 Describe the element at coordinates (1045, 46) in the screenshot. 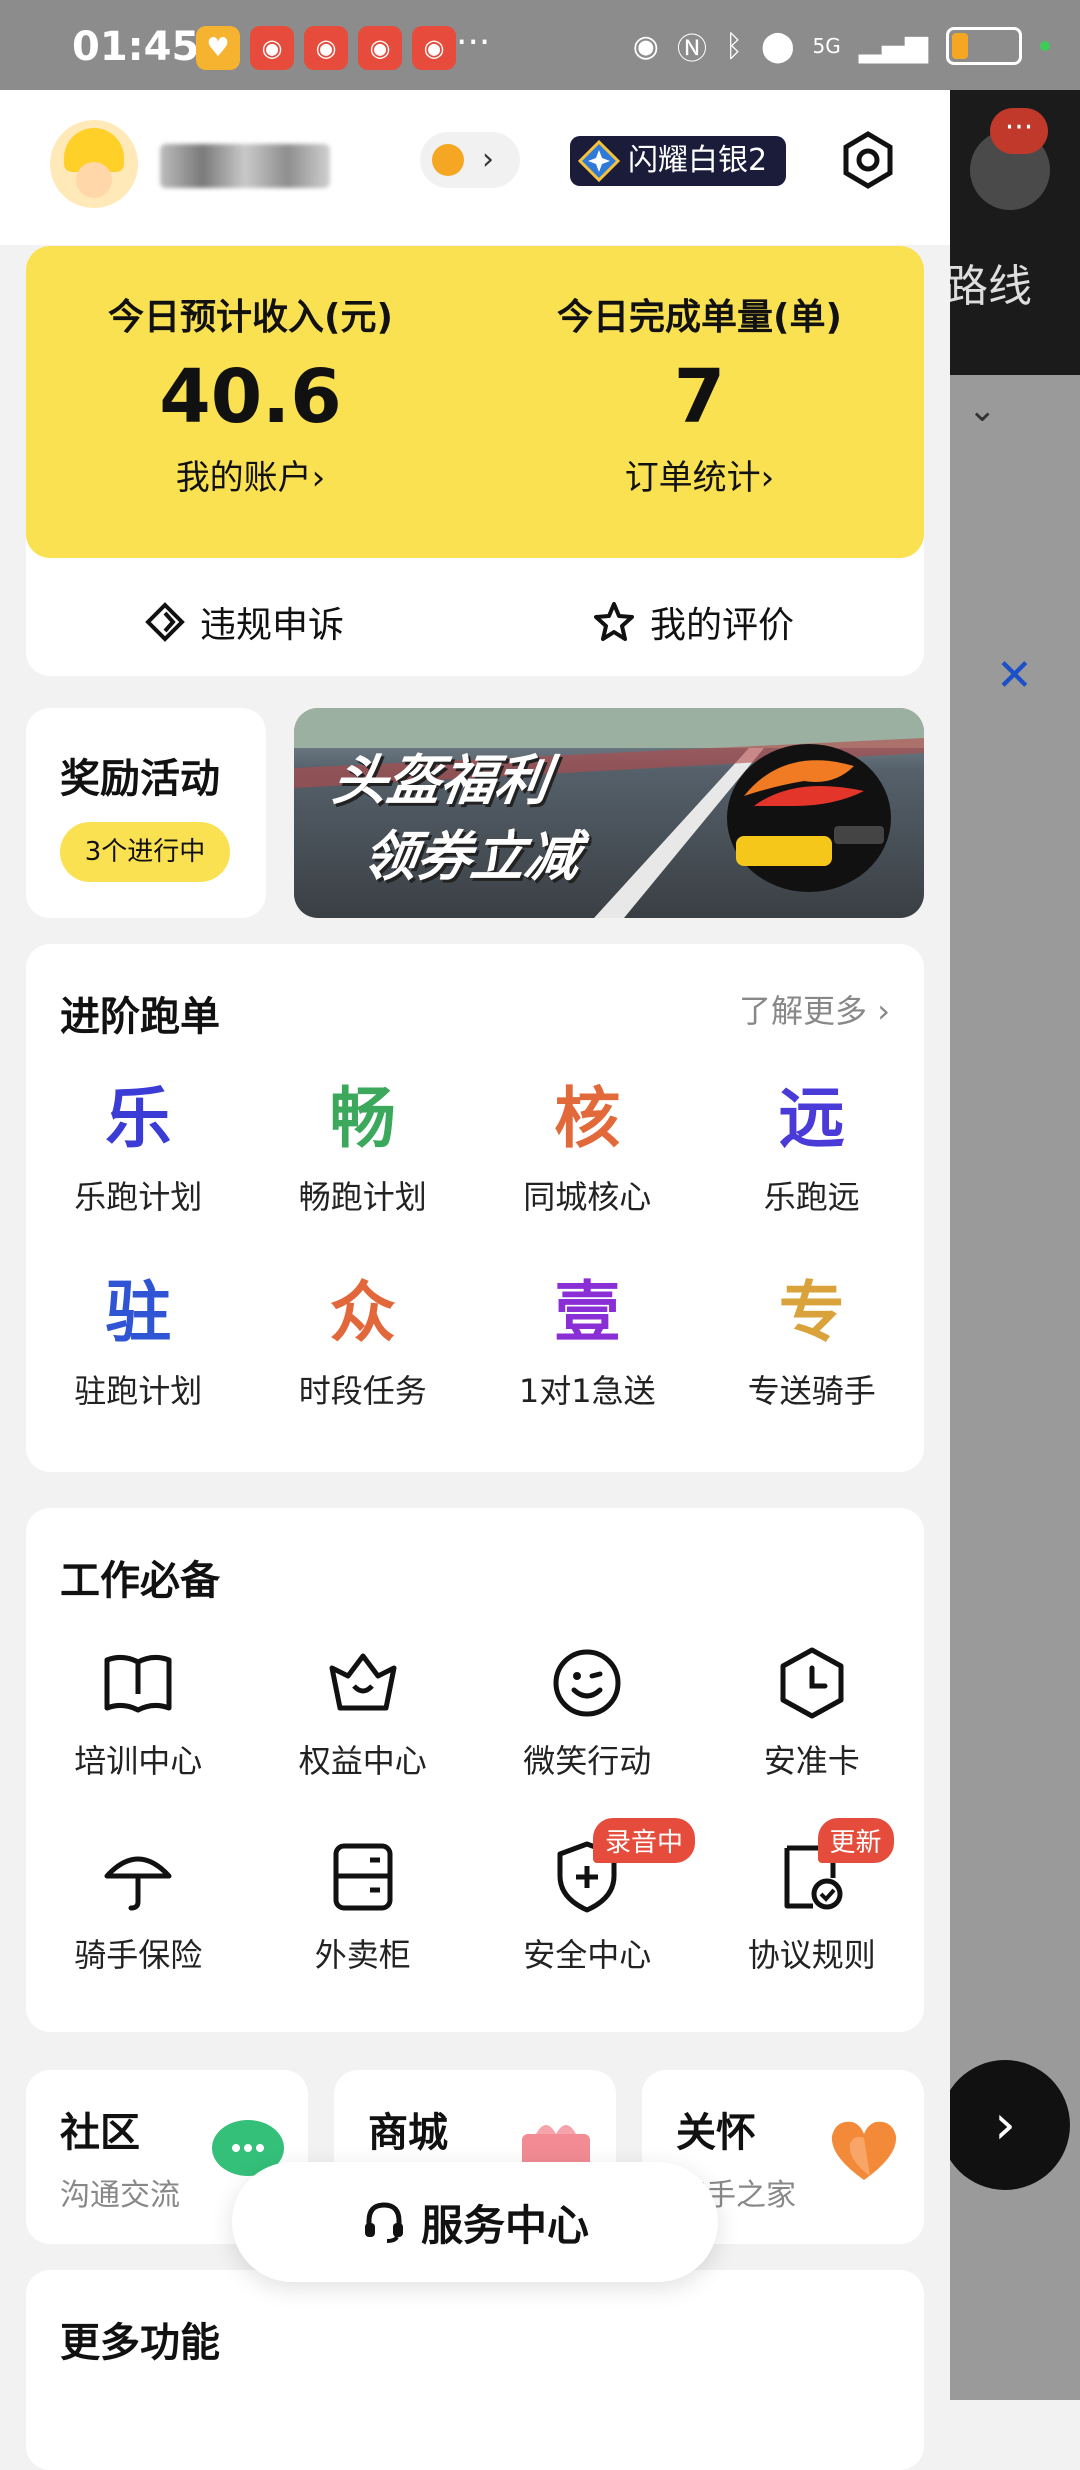

I see `privacy-dot` at that location.